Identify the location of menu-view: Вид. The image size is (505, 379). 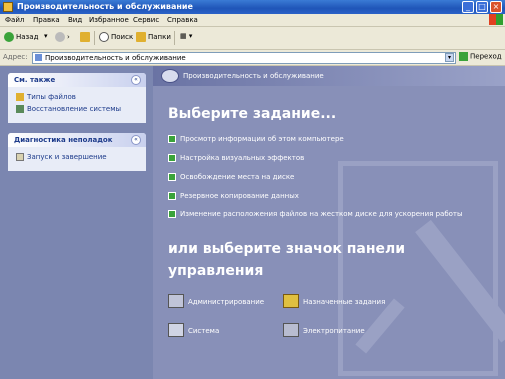
(75, 20).